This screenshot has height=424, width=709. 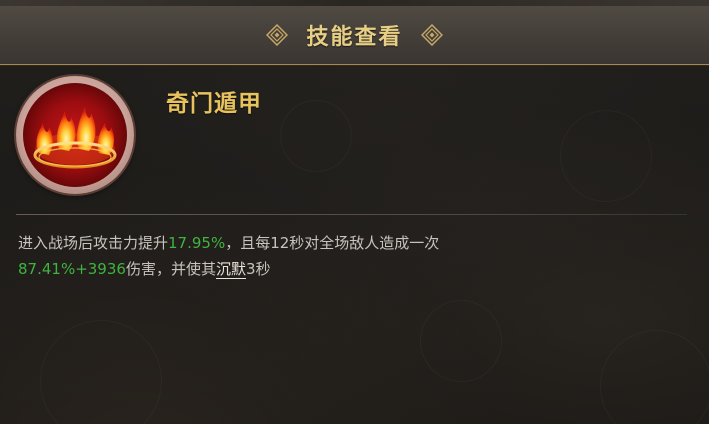 What do you see at coordinates (348, 269) in the screenshot?
I see `description-line-2: 87.41%+3936伤害，并使其沉默3秒` at bounding box center [348, 269].